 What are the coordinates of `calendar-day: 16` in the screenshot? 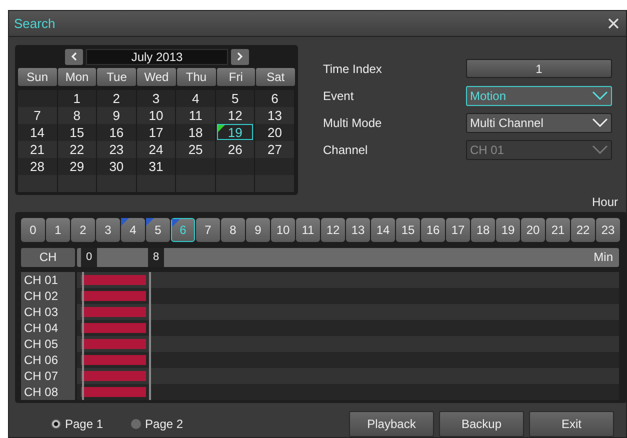 It's located at (116, 132).